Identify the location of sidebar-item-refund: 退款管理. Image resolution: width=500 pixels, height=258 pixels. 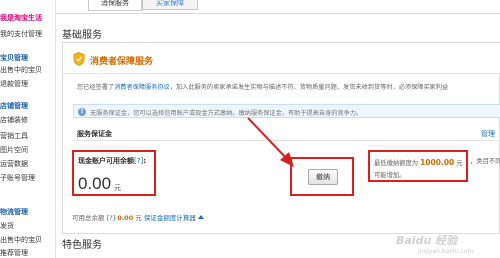
(27, 84).